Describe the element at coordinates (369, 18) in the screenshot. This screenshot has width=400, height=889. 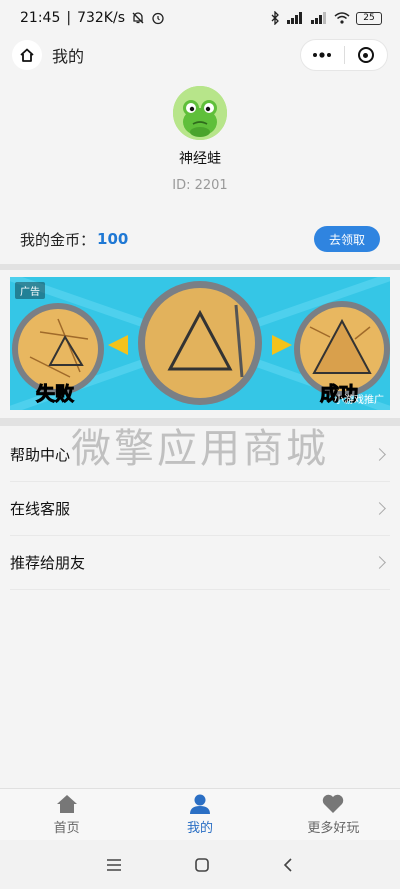
I see `battery-icon: 25` at that location.